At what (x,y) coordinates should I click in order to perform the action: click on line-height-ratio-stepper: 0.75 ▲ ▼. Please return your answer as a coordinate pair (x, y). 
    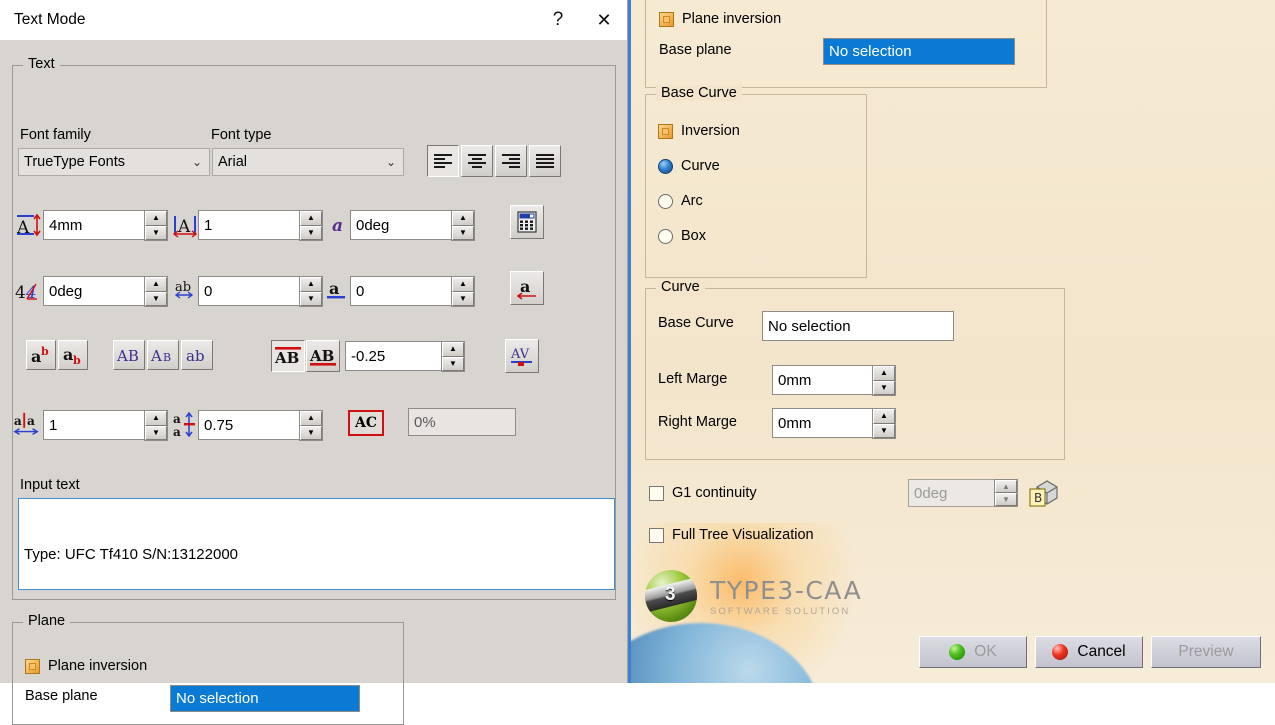
    Looking at the image, I should click on (260, 425).